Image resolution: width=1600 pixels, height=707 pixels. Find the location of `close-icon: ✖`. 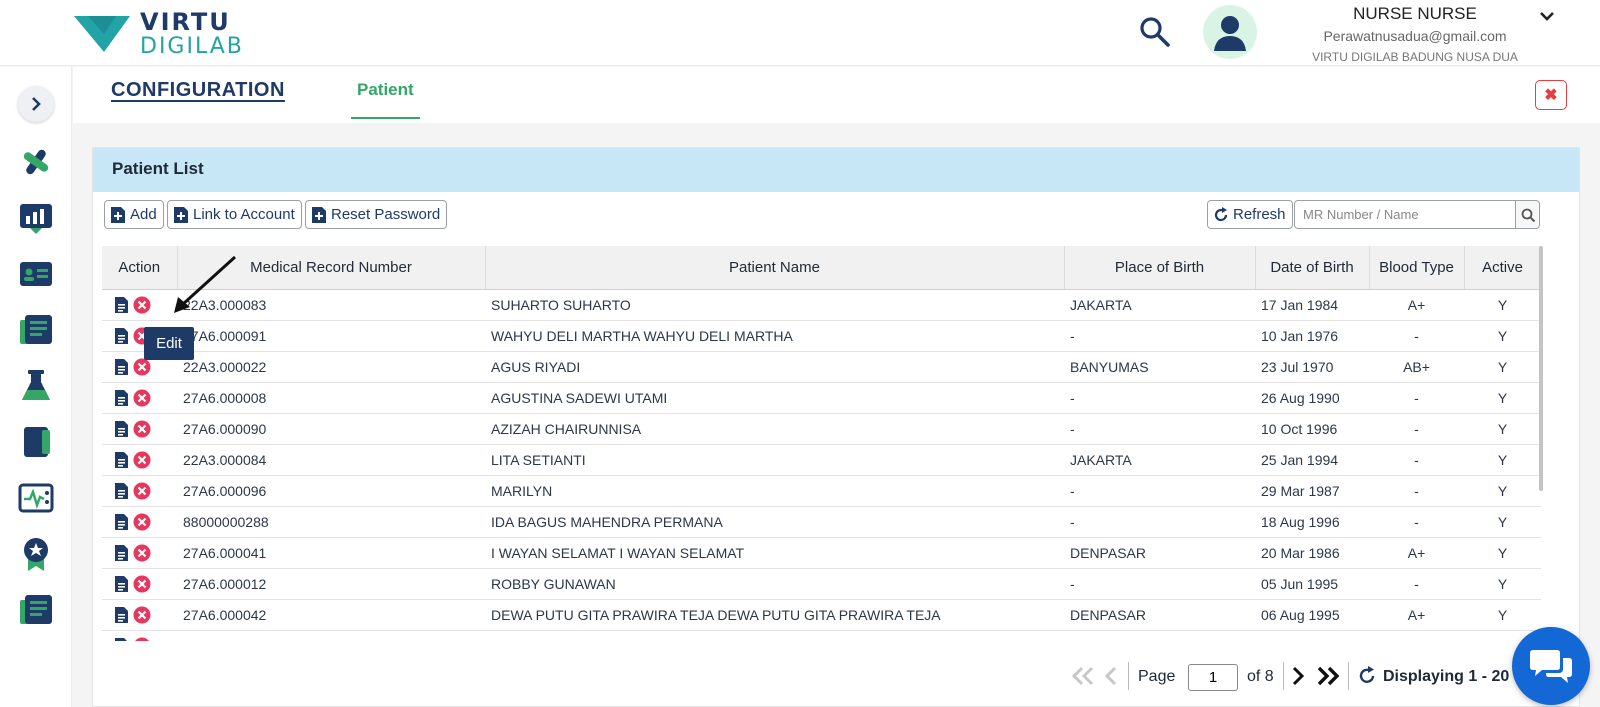

close-icon: ✖ is located at coordinates (1551, 95).